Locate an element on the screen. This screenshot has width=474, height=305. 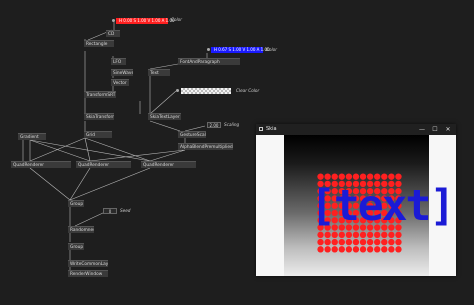
clear-color-pin is located at coordinates (177, 90).